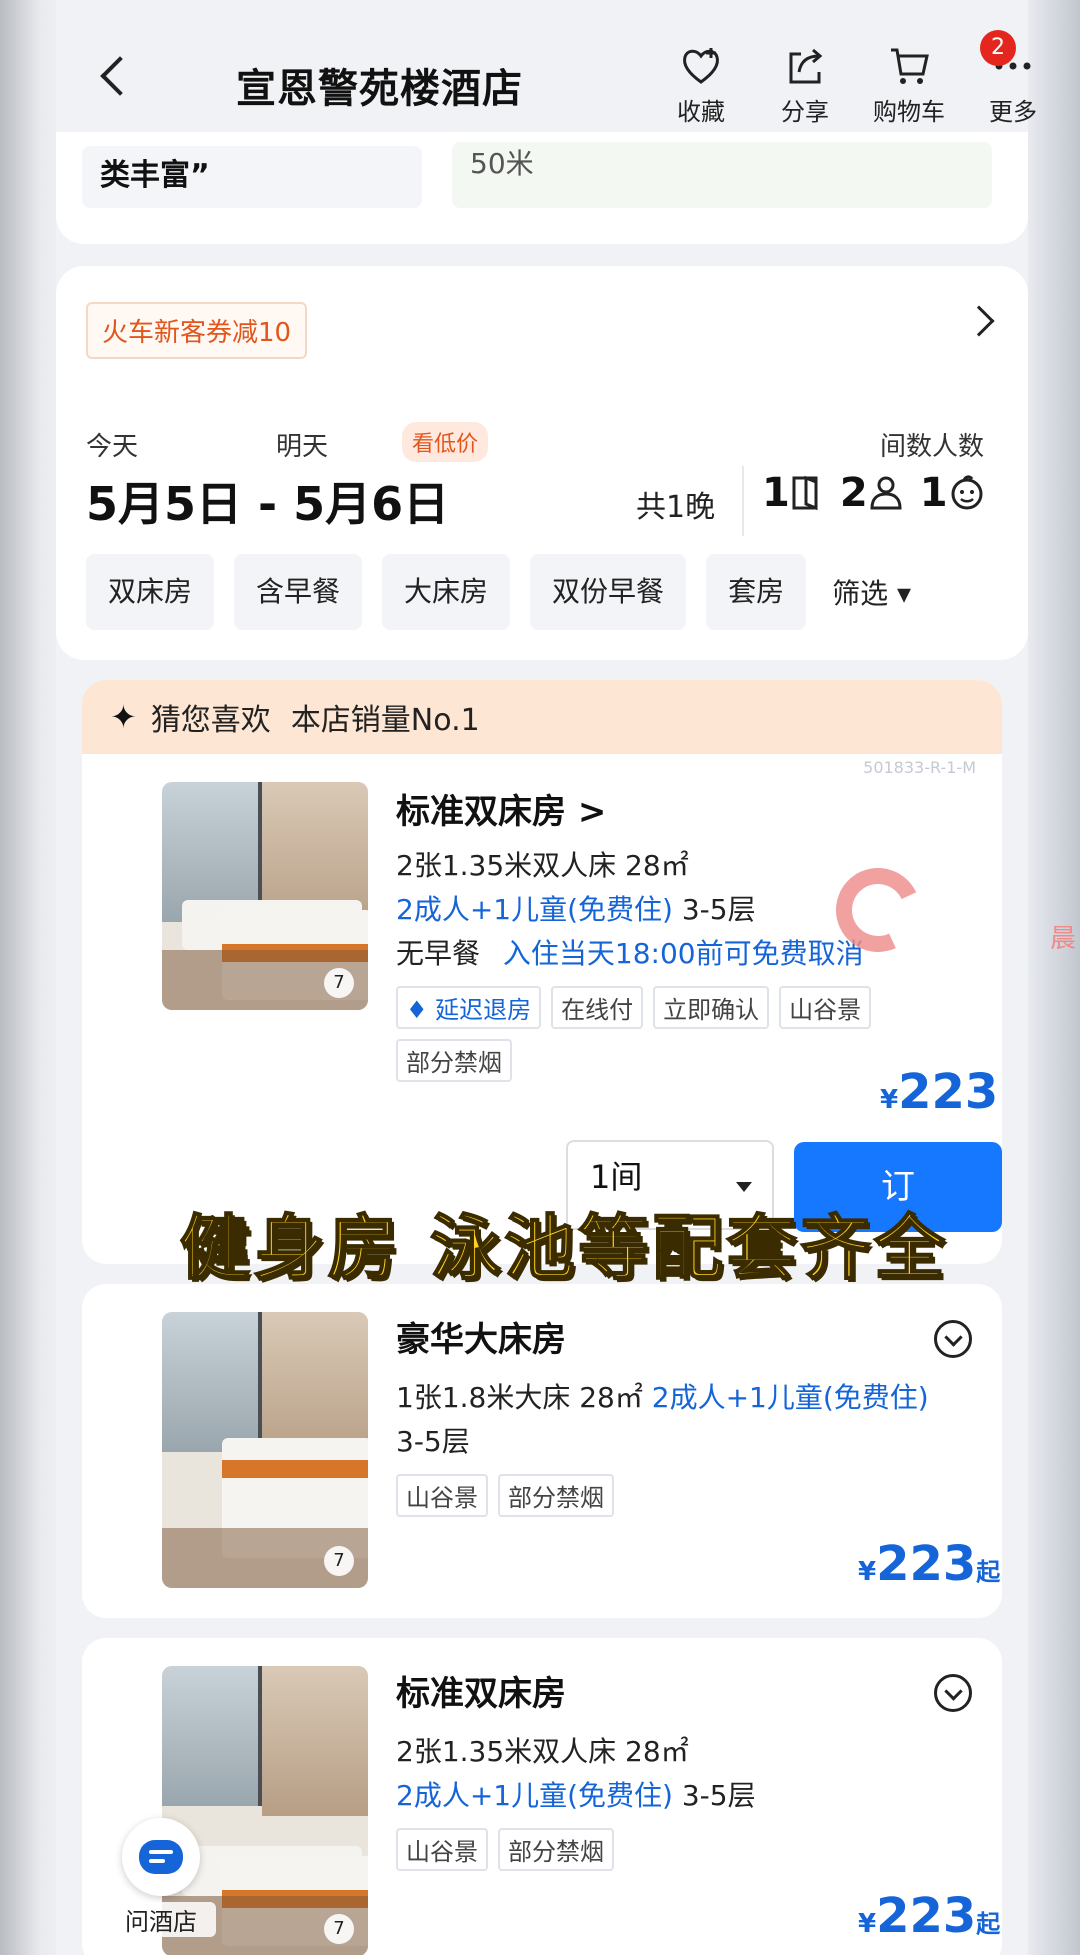 This screenshot has height=1955, width=1080. Describe the element at coordinates (267, 501) in the screenshot. I see `date-range: 5月5日 - 5月6日` at that location.